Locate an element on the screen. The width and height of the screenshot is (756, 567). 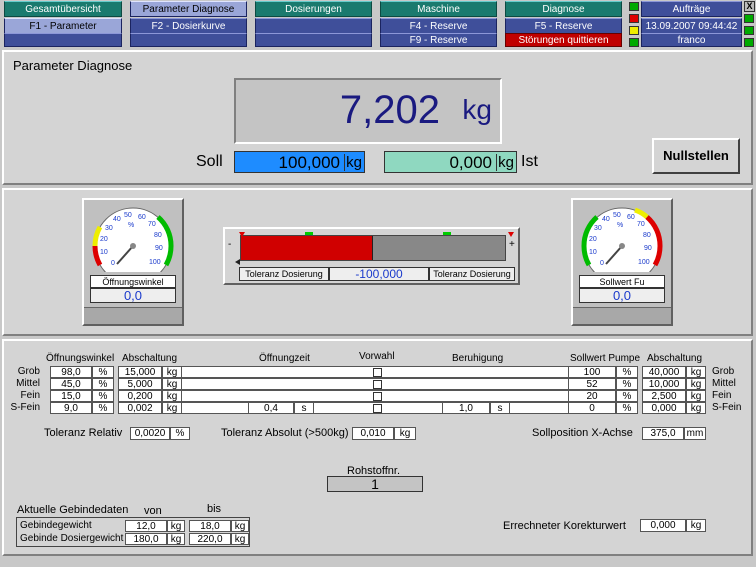
gebinde-dosiergewicht-von: 180,0 is located at coordinates (146, 539).